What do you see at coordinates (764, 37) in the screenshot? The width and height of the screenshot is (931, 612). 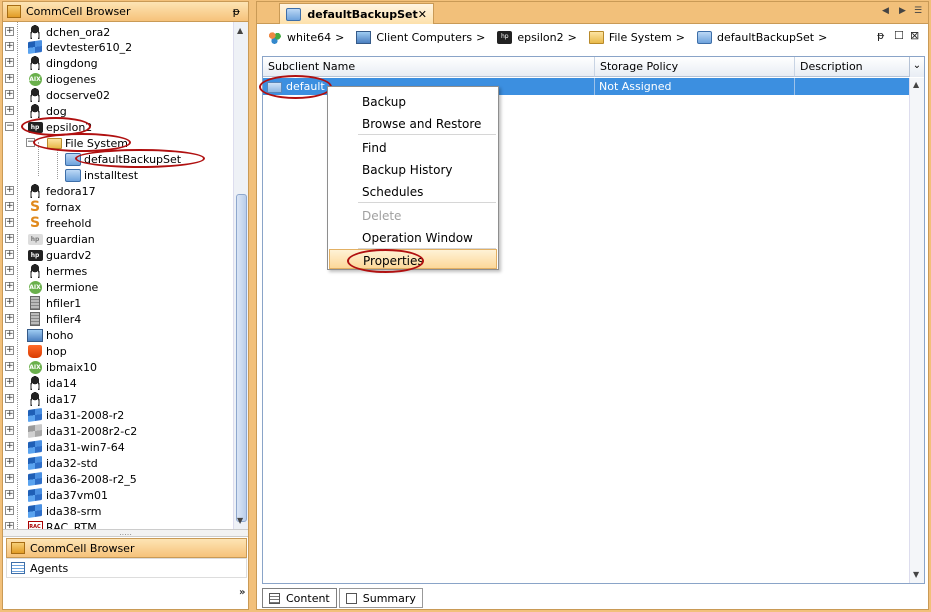 I see `breadcrumb-defaultbackupset: defaultBackupSet >` at bounding box center [764, 37].